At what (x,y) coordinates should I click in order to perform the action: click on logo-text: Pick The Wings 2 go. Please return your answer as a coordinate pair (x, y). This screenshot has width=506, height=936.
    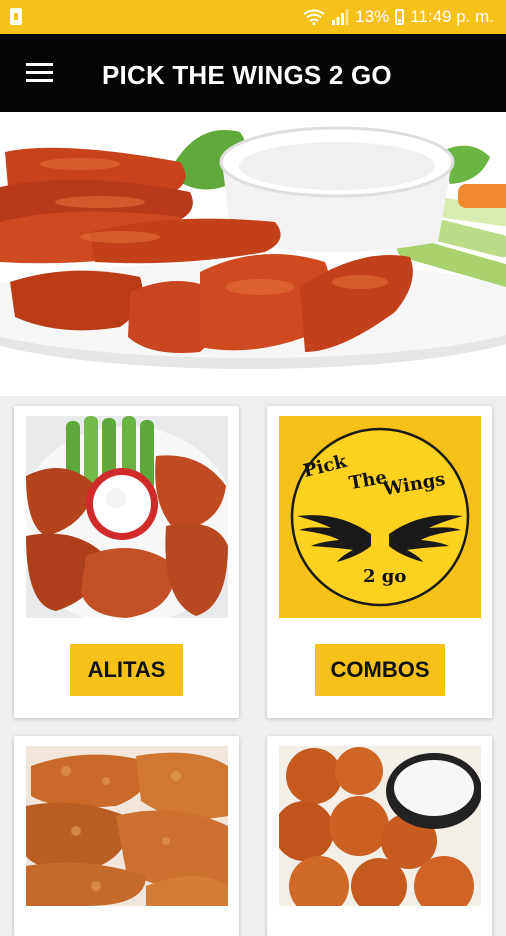
    Looking at the image, I should click on (380, 517).